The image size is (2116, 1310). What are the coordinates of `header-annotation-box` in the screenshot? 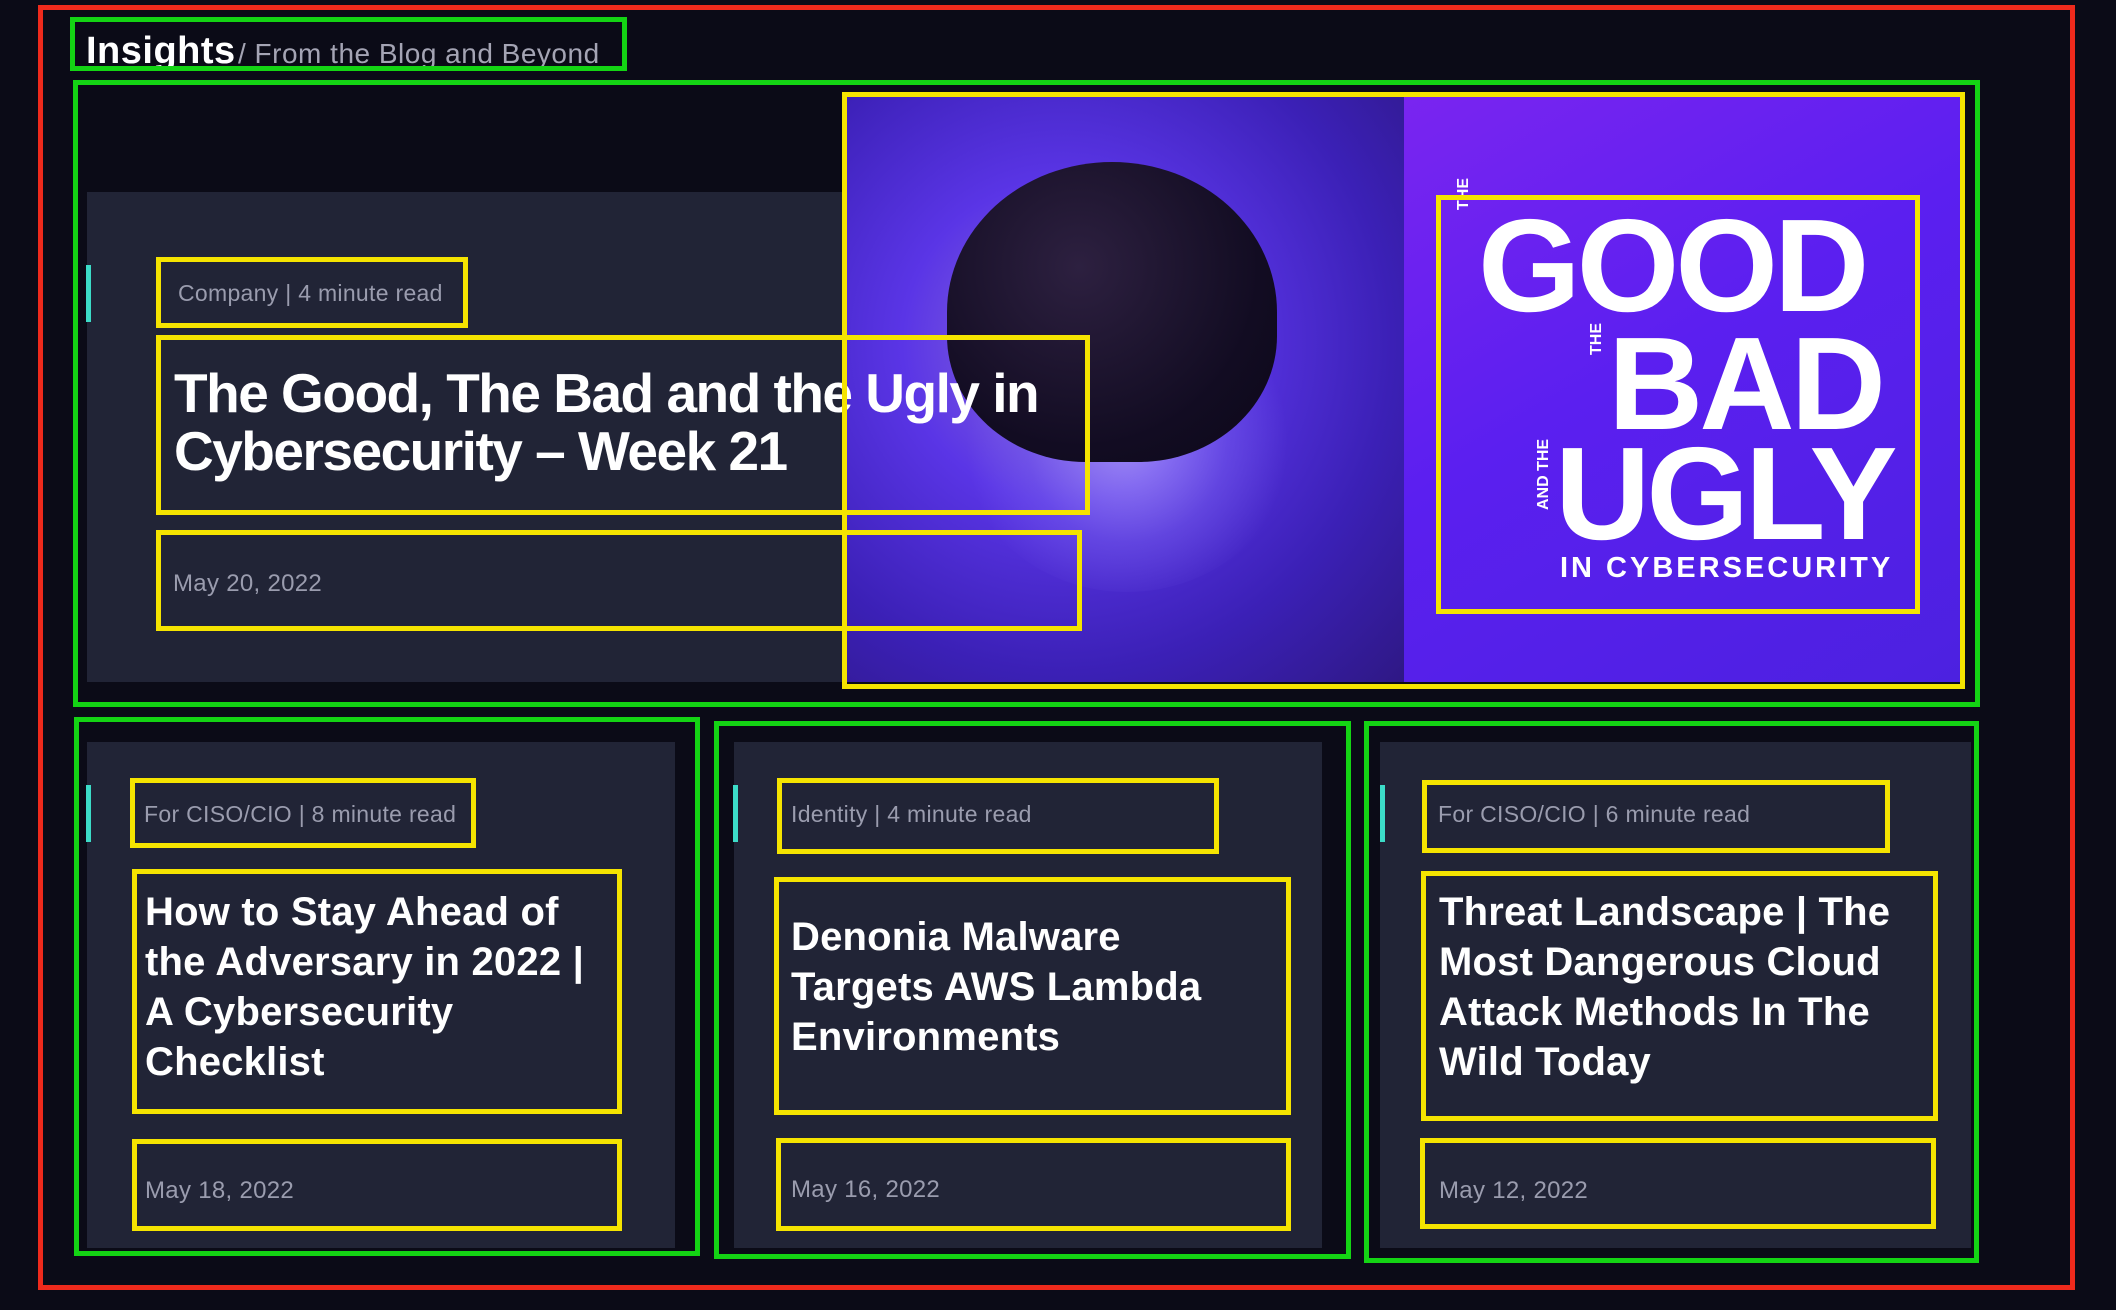 It's located at (348, 44).